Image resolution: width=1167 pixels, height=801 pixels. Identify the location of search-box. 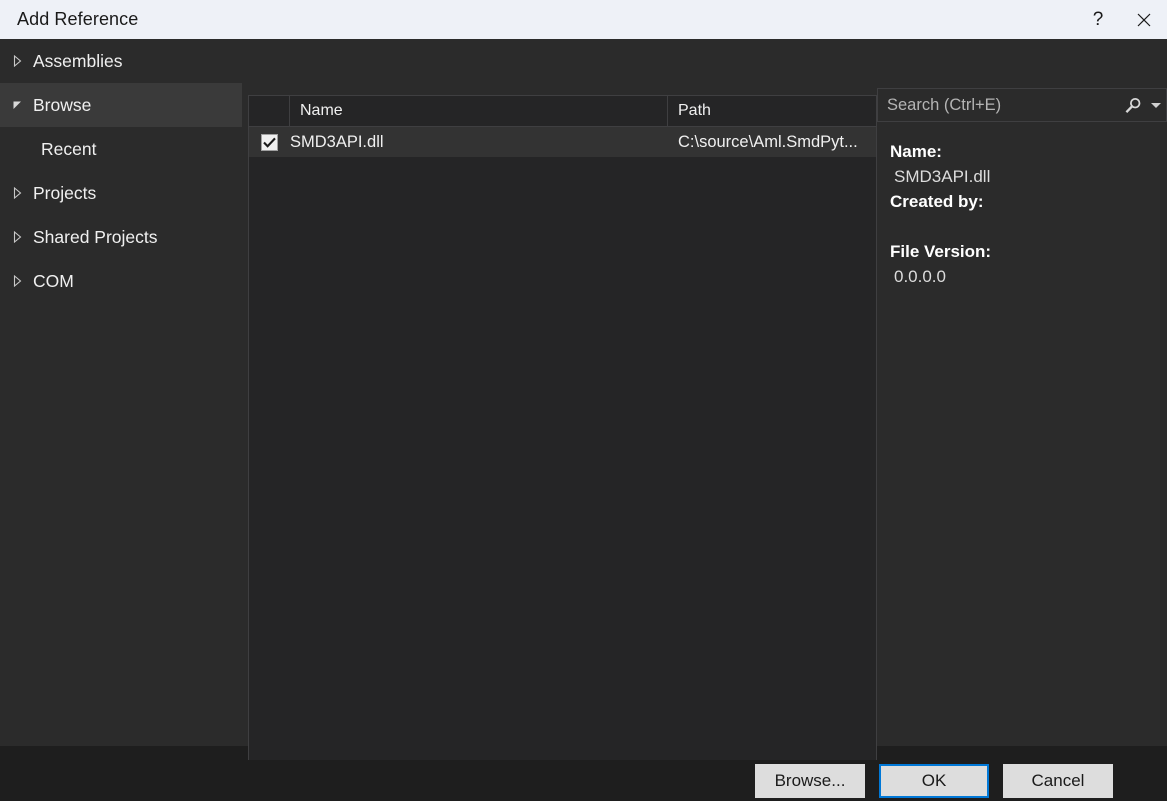
(1022, 105).